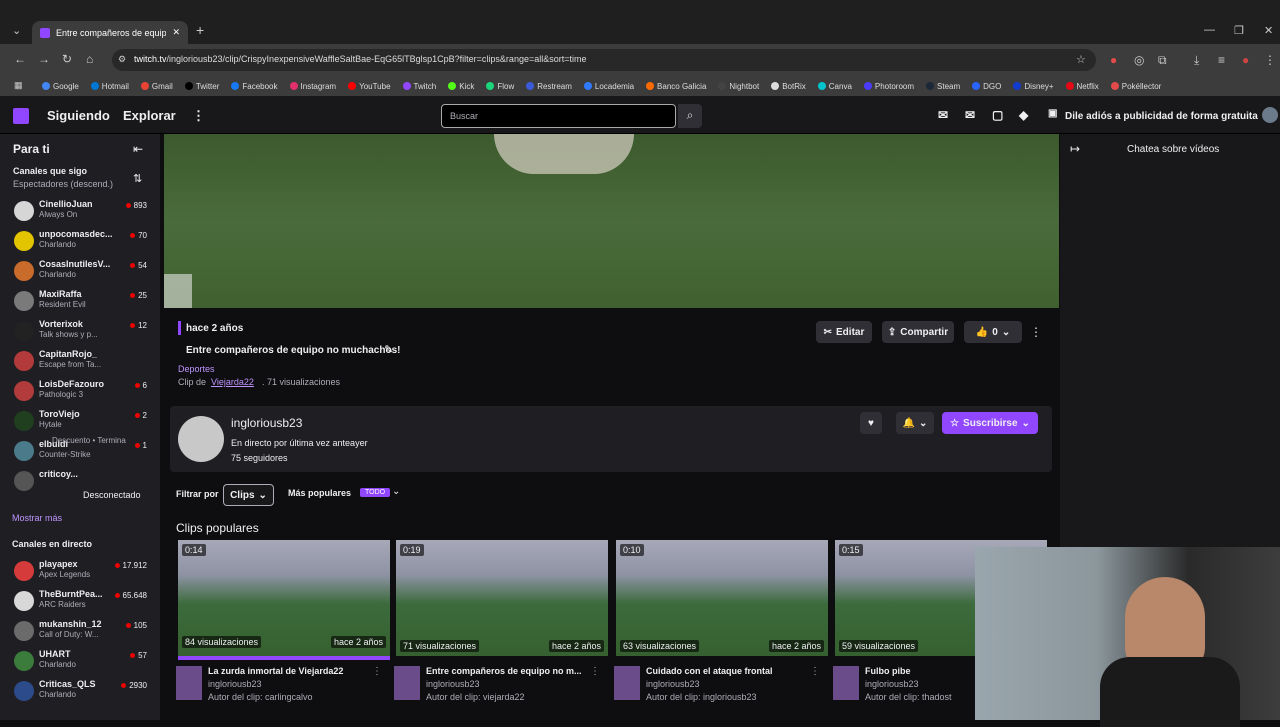 This screenshot has height=727, width=1280. What do you see at coordinates (788, 86) in the screenshot?
I see `bookmark-item: BotRix` at bounding box center [788, 86].